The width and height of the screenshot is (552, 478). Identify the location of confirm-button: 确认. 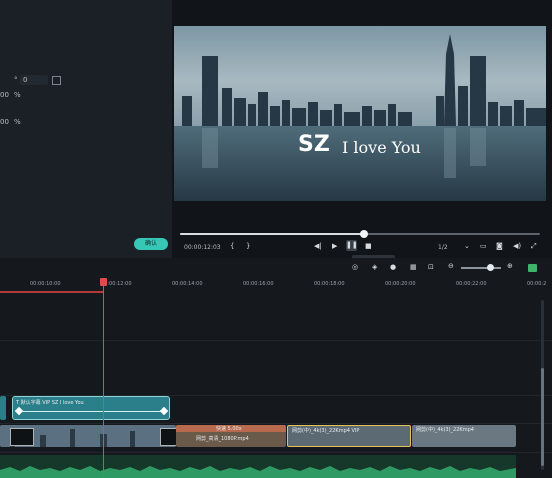
(151, 244).